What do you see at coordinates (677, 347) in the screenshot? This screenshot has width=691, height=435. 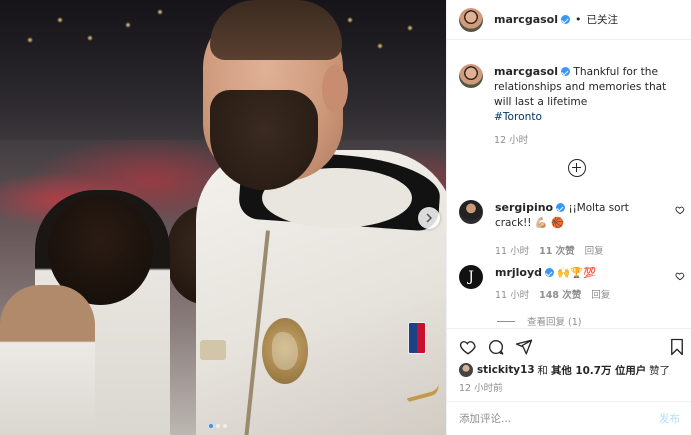 I see `bookmark-icon` at bounding box center [677, 347].